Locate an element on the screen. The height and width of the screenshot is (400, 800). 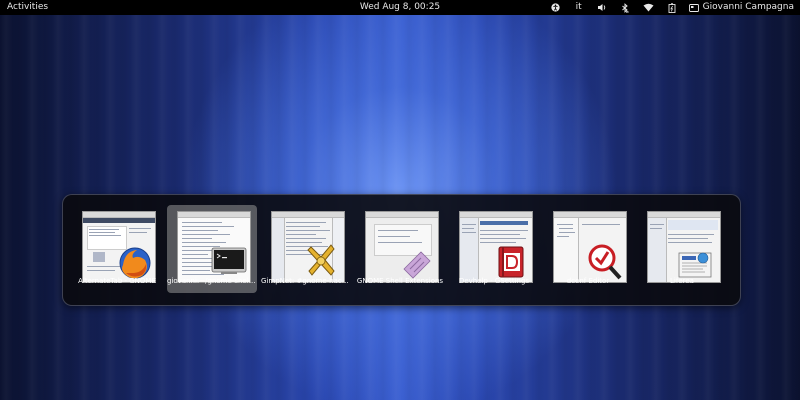
terminal-icon is located at coordinates (229, 260).